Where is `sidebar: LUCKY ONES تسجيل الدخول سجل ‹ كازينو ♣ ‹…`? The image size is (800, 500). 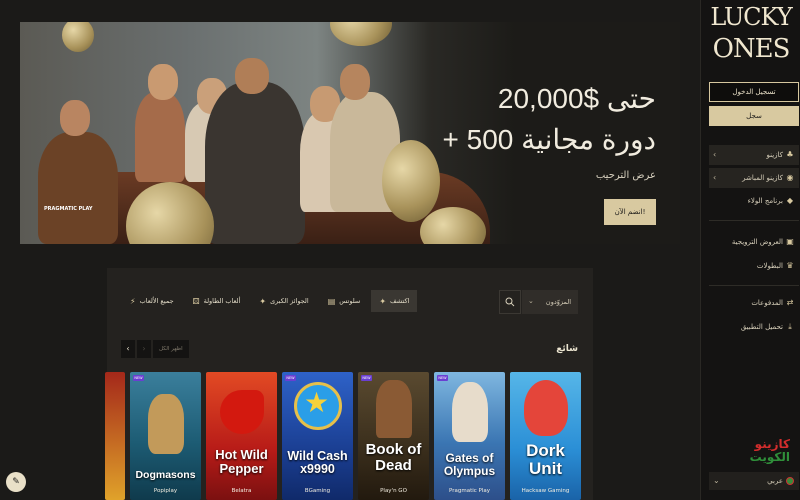
sidebar: LUCKY ONES تسجيل الدخول سجل ‹ كازينو ♣ ‹… is located at coordinates (750, 250).